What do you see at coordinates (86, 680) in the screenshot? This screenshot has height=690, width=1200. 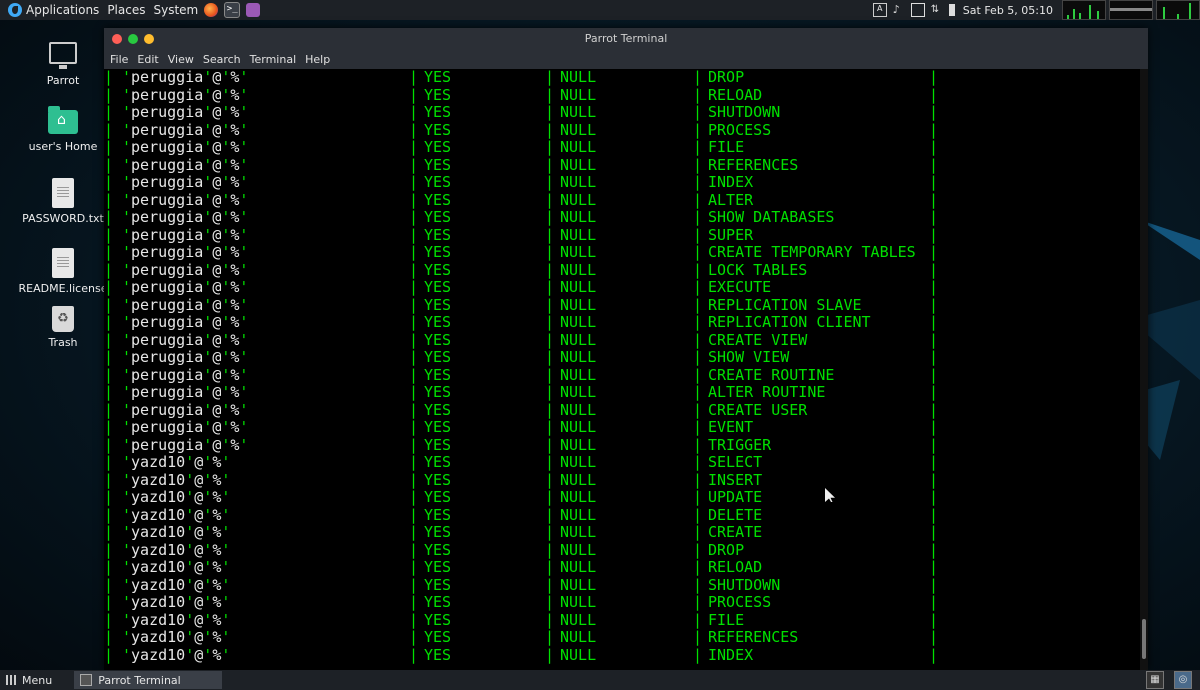 I see `terminal-task-icon` at bounding box center [86, 680].